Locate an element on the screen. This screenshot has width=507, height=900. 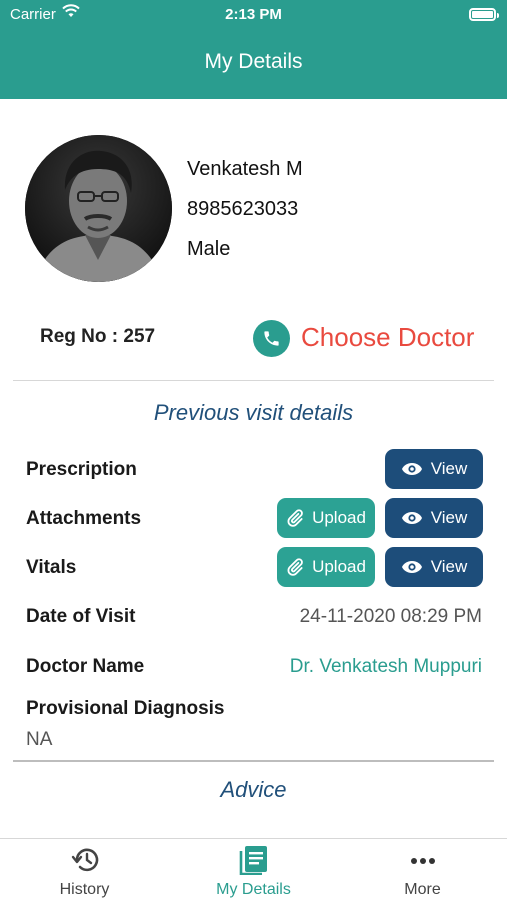
patient-phone: 8985623033 is located at coordinates (243, 209).